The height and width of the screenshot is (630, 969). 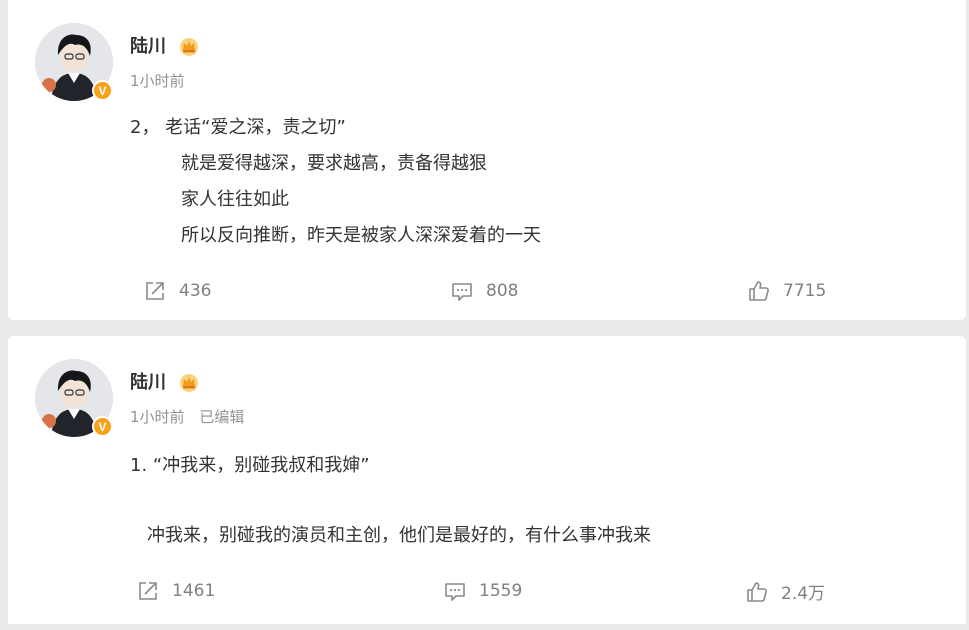 I want to click on share-count: 1461, so click(x=194, y=591).